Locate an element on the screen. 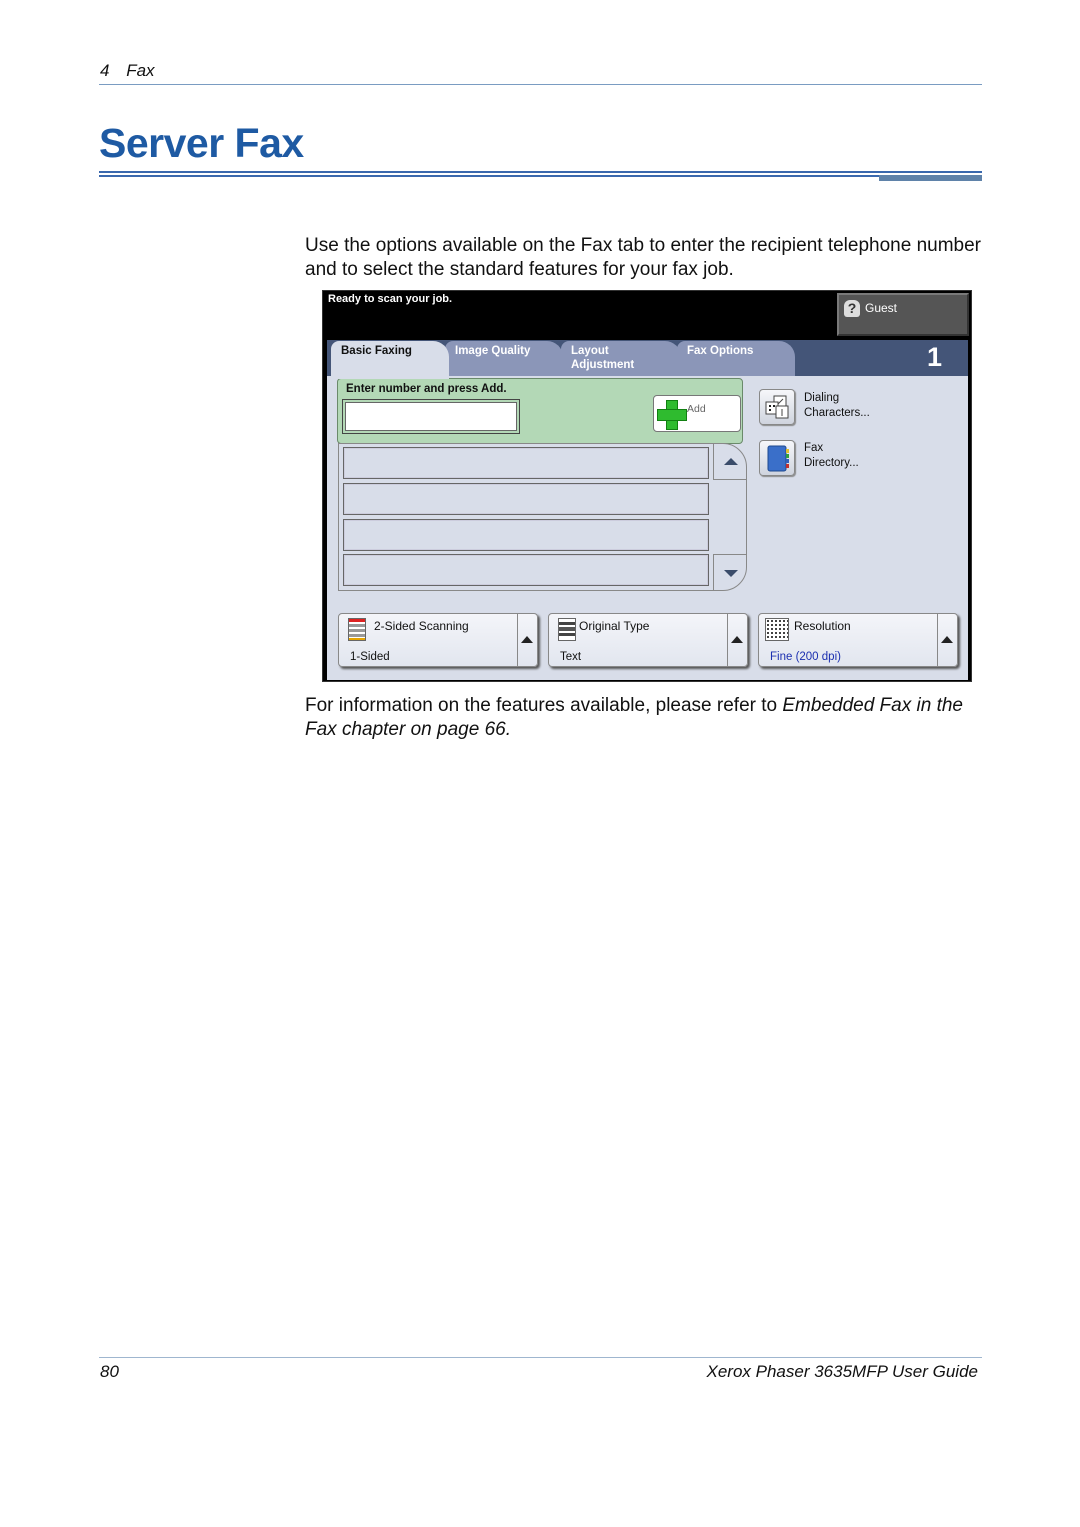 This screenshot has width=1080, height=1527. resolution-button: Resolution Fine (200 dpi) is located at coordinates (858, 640).